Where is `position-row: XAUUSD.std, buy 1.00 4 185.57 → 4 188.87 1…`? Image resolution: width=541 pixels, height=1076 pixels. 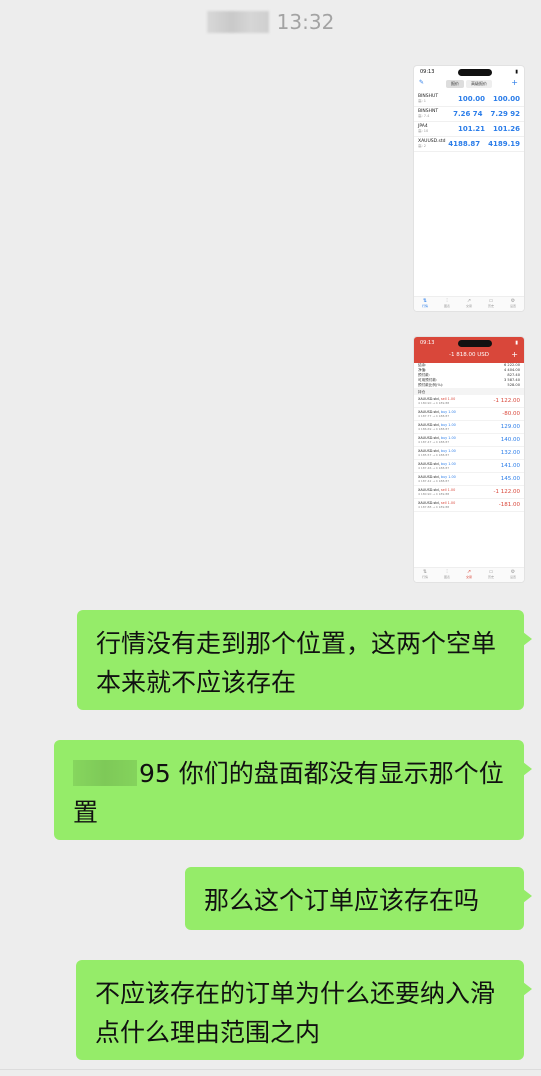 position-row: XAUUSD.std, buy 1.00 4 185.57 → 4 188.87 1… is located at coordinates (469, 453).